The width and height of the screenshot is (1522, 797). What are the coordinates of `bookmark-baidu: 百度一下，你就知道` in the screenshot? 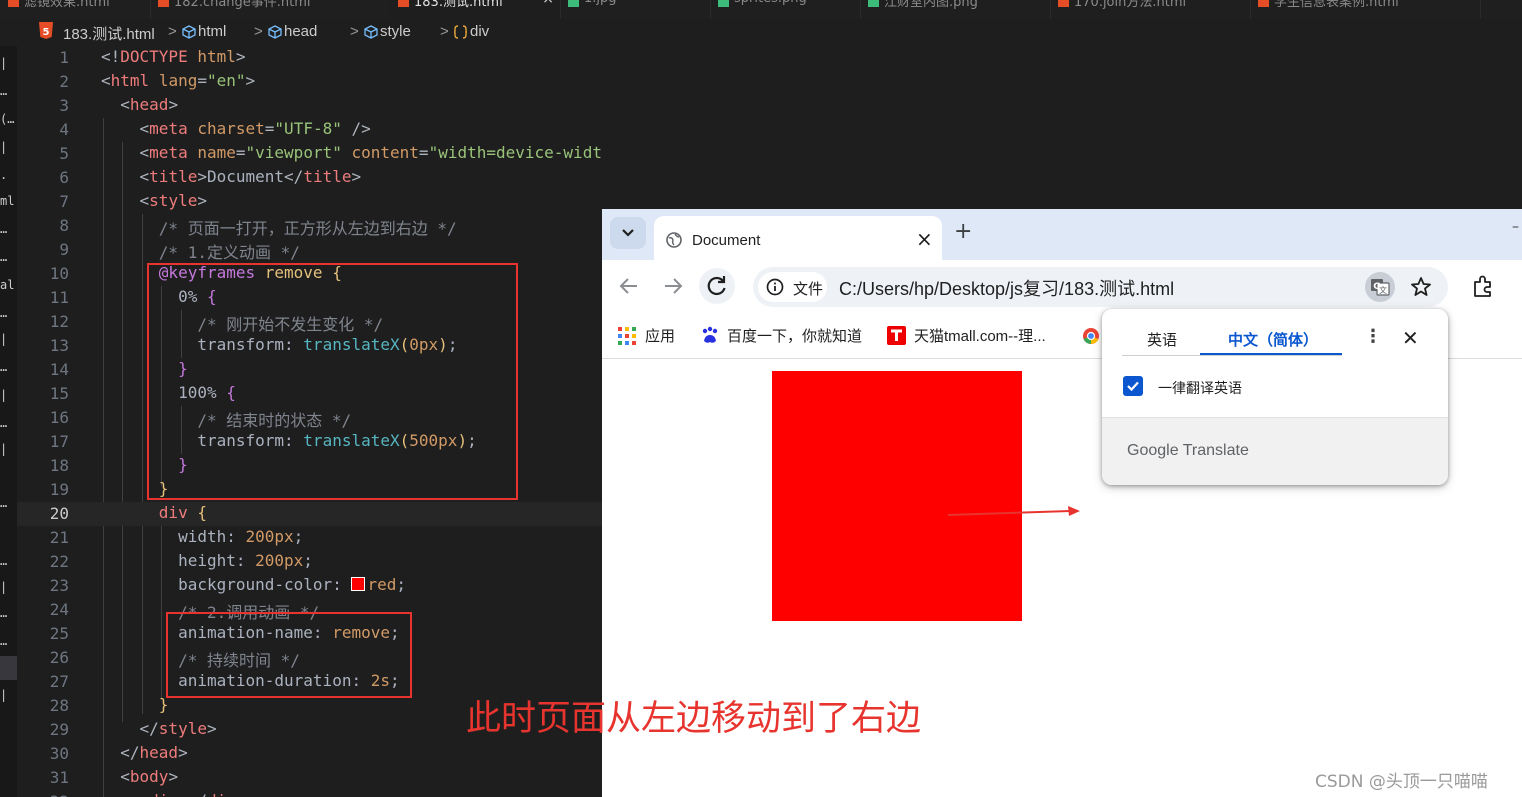 It's located at (794, 335).